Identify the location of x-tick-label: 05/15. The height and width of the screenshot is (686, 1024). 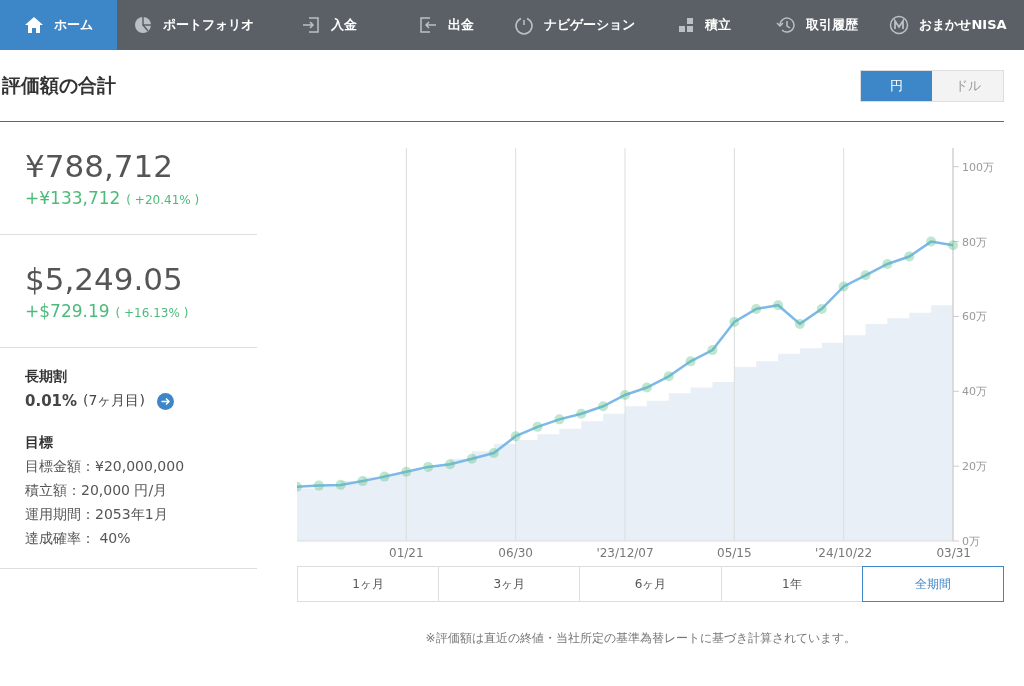
(734, 553).